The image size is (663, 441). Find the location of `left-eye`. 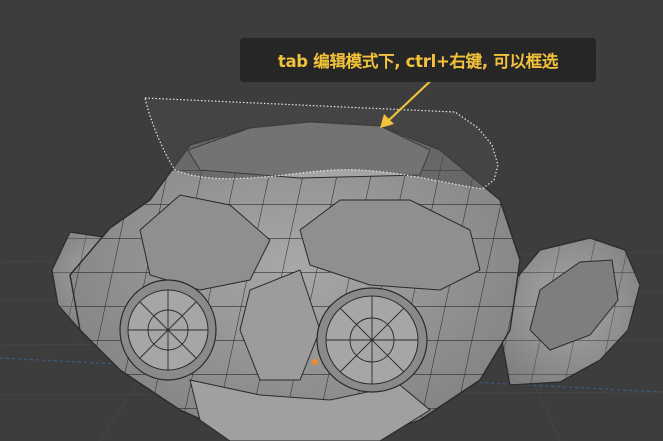

left-eye is located at coordinates (168, 330).